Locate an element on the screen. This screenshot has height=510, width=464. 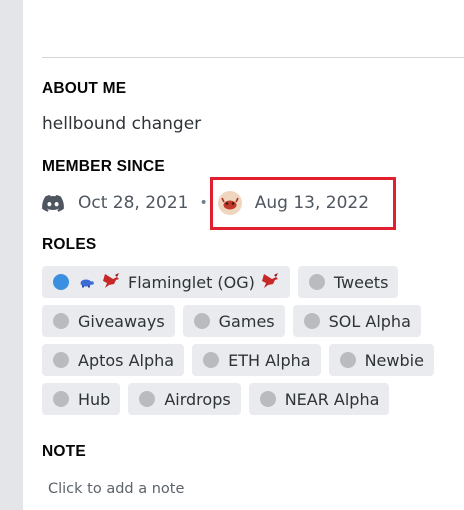
role-label: SOL Alpha is located at coordinates (369, 321).